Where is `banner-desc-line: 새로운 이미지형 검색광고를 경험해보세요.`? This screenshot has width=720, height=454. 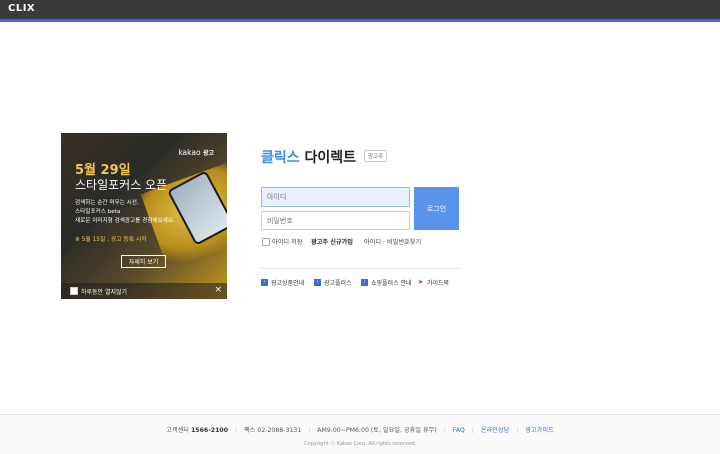 banner-desc-line: 새로운 이미지형 검색광고를 경험해보세요. is located at coordinates (125, 221).